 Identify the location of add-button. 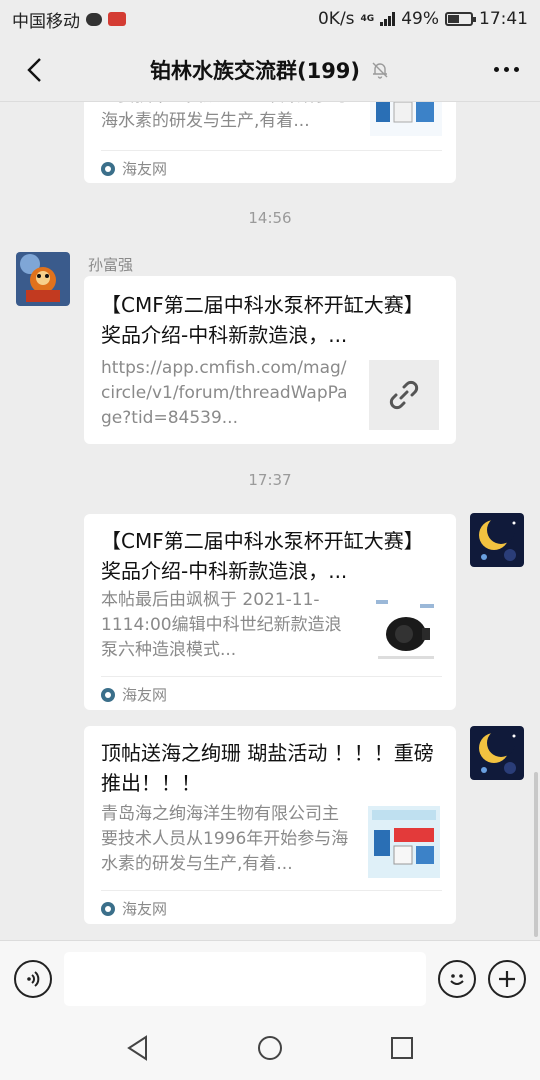
(507, 978).